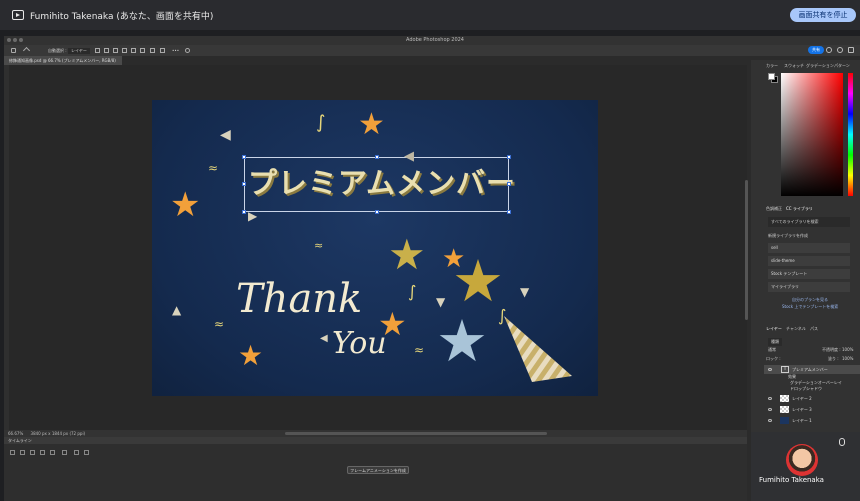  I want to click on first-frame-icon, so click(12, 452).